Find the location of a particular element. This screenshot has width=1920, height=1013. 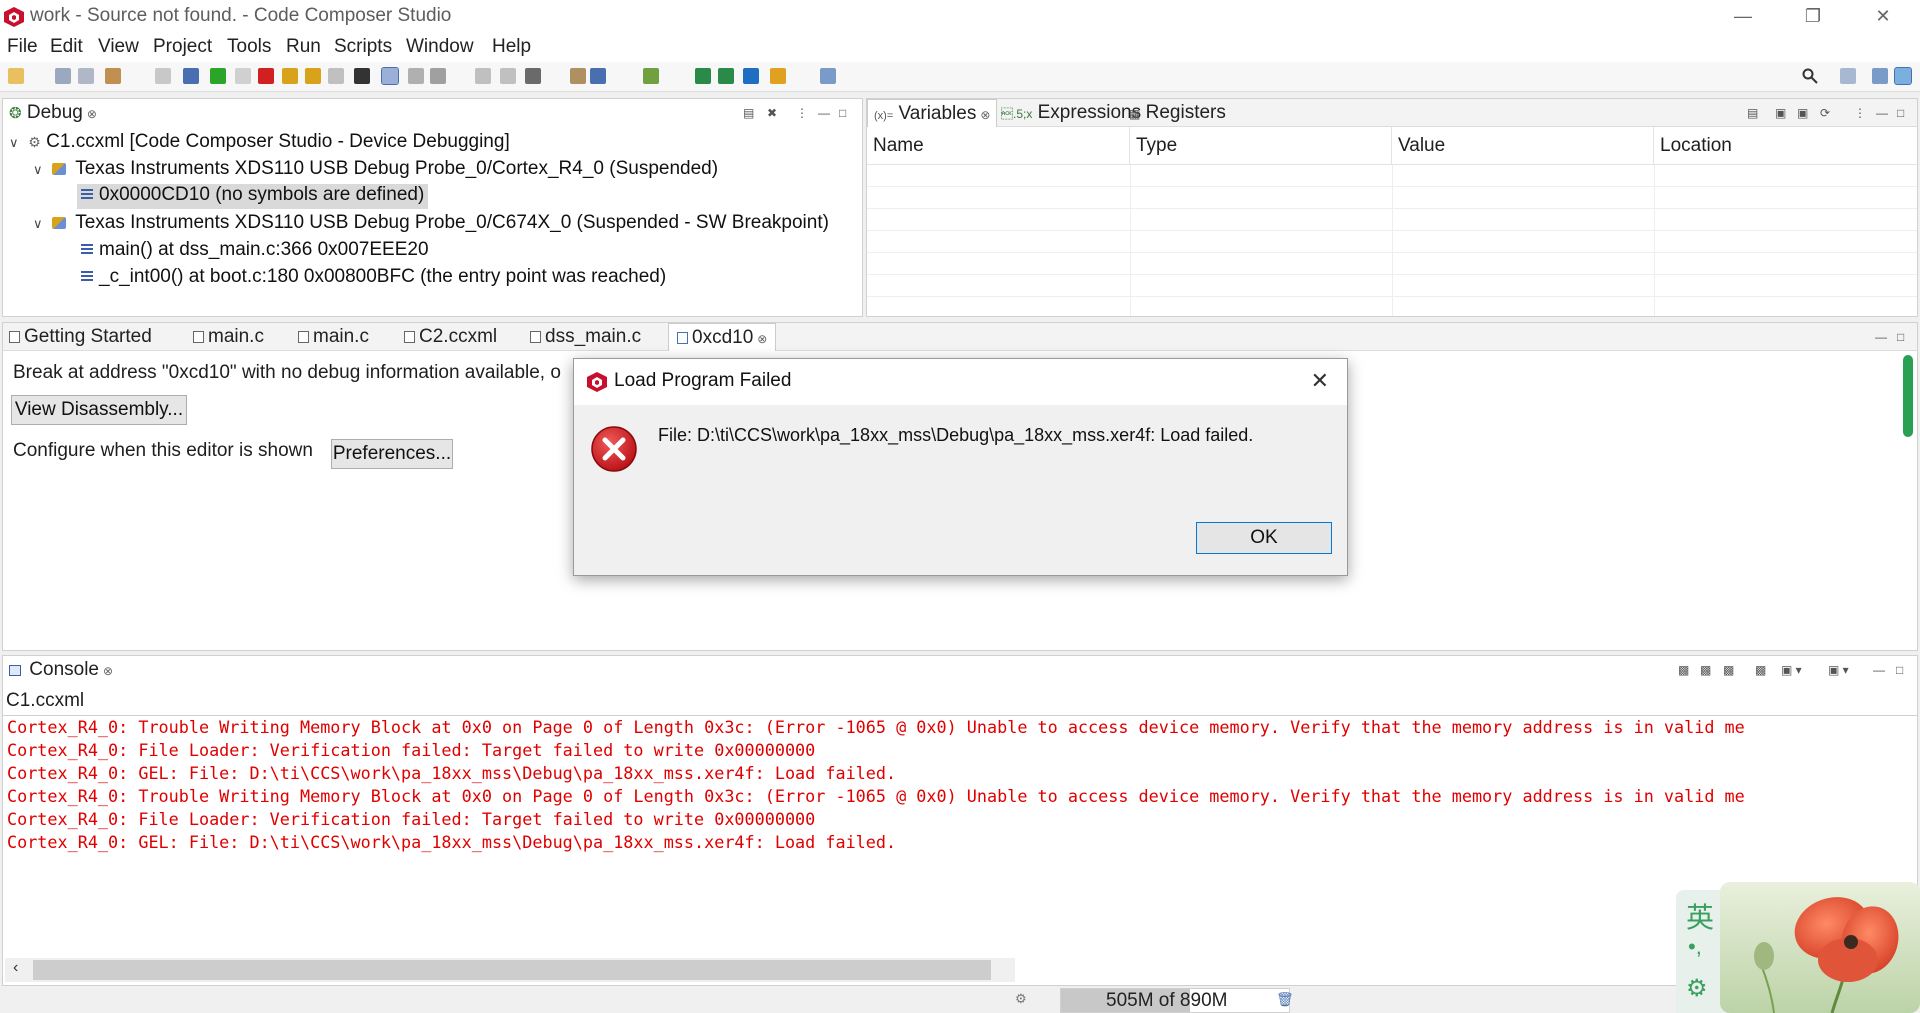

debug-icon is located at coordinates (191, 76).